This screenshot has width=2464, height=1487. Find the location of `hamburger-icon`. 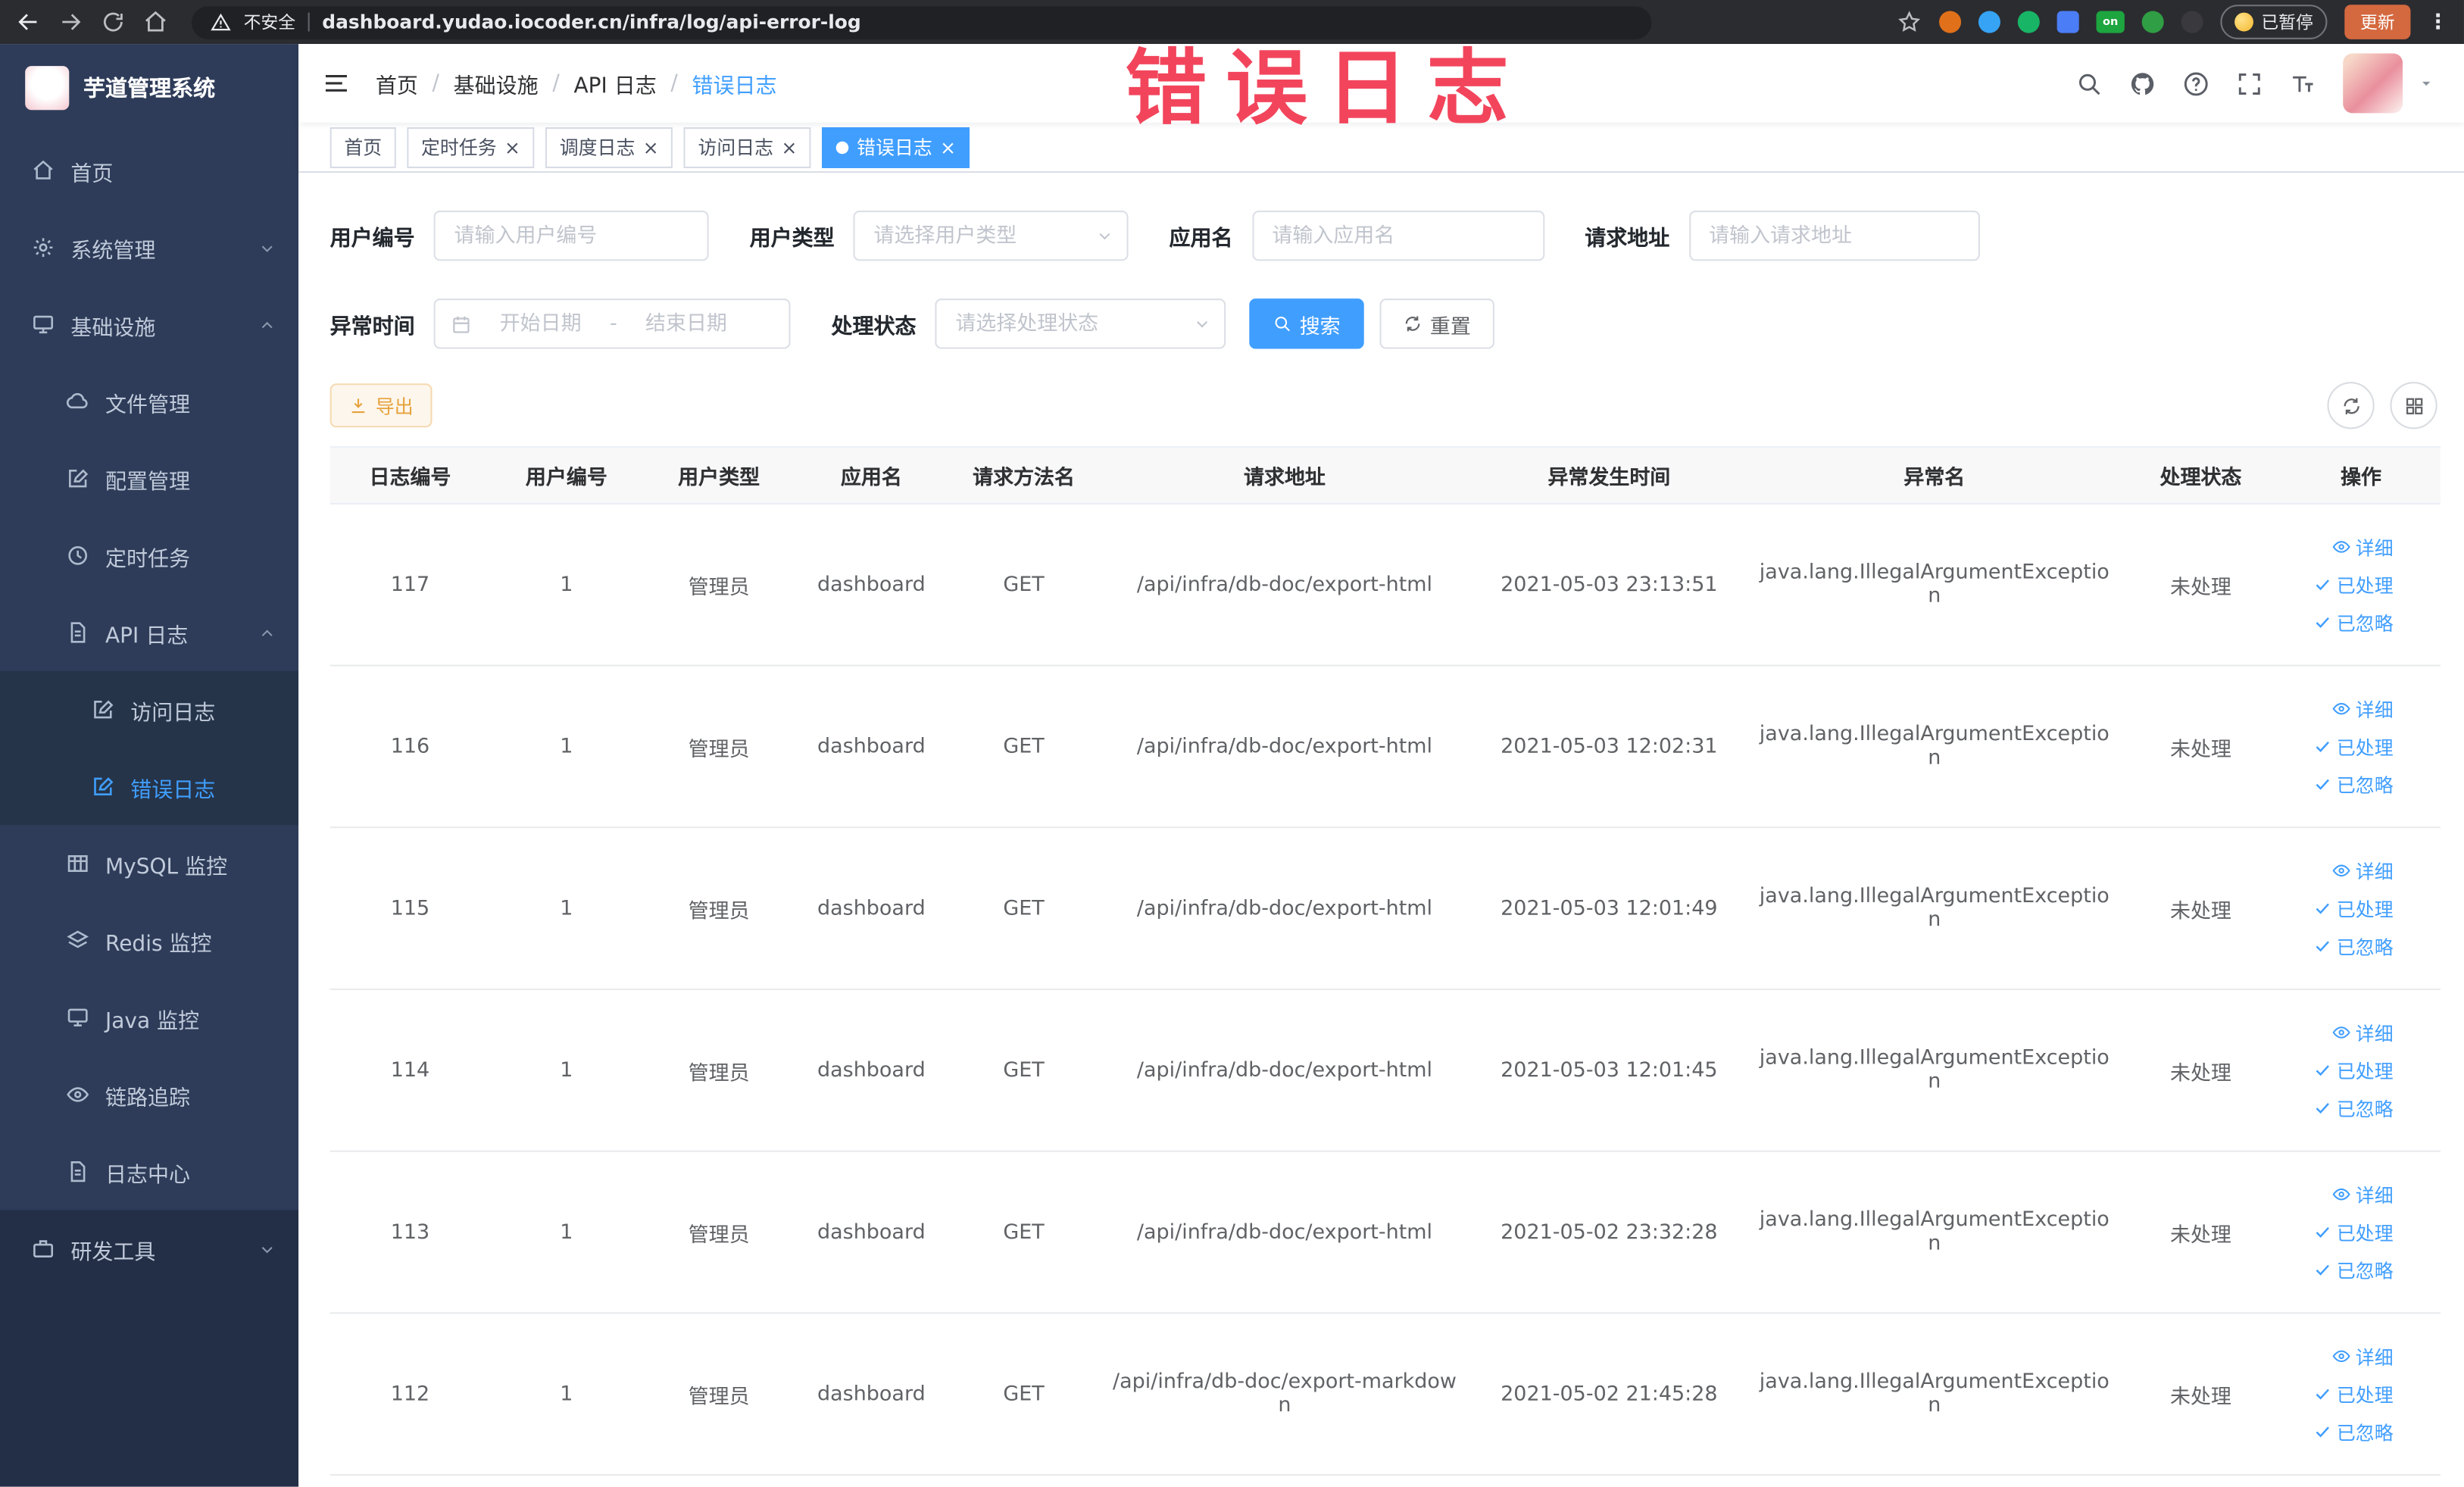

hamburger-icon is located at coordinates (336, 83).